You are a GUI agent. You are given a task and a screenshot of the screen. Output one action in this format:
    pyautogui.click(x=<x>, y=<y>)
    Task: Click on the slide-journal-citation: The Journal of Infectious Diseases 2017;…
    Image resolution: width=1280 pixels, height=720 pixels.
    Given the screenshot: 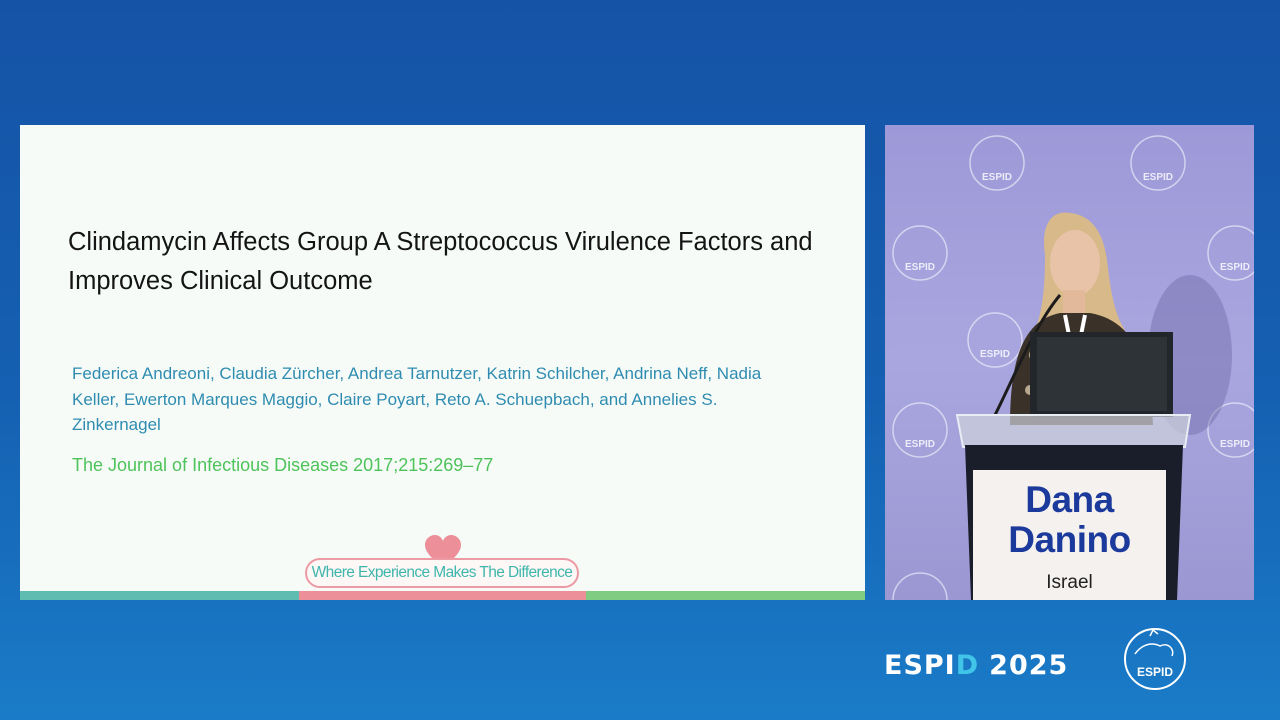 What is the action you would take?
    pyautogui.click(x=283, y=465)
    